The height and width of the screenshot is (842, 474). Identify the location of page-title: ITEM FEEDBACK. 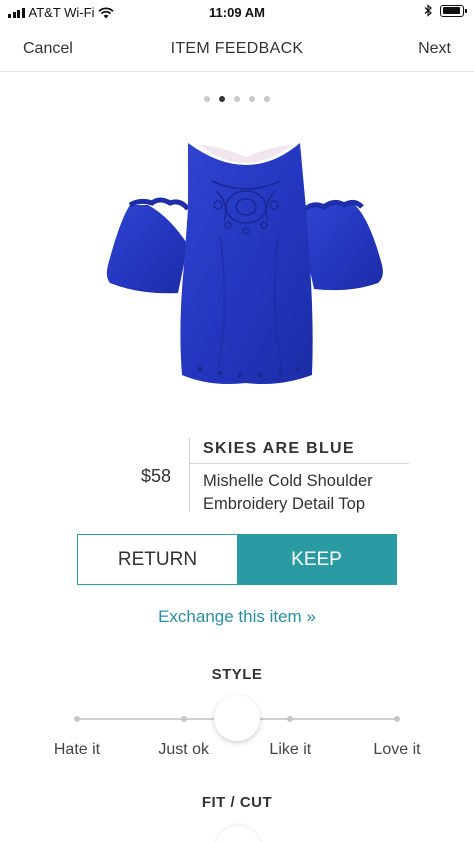
(237, 48).